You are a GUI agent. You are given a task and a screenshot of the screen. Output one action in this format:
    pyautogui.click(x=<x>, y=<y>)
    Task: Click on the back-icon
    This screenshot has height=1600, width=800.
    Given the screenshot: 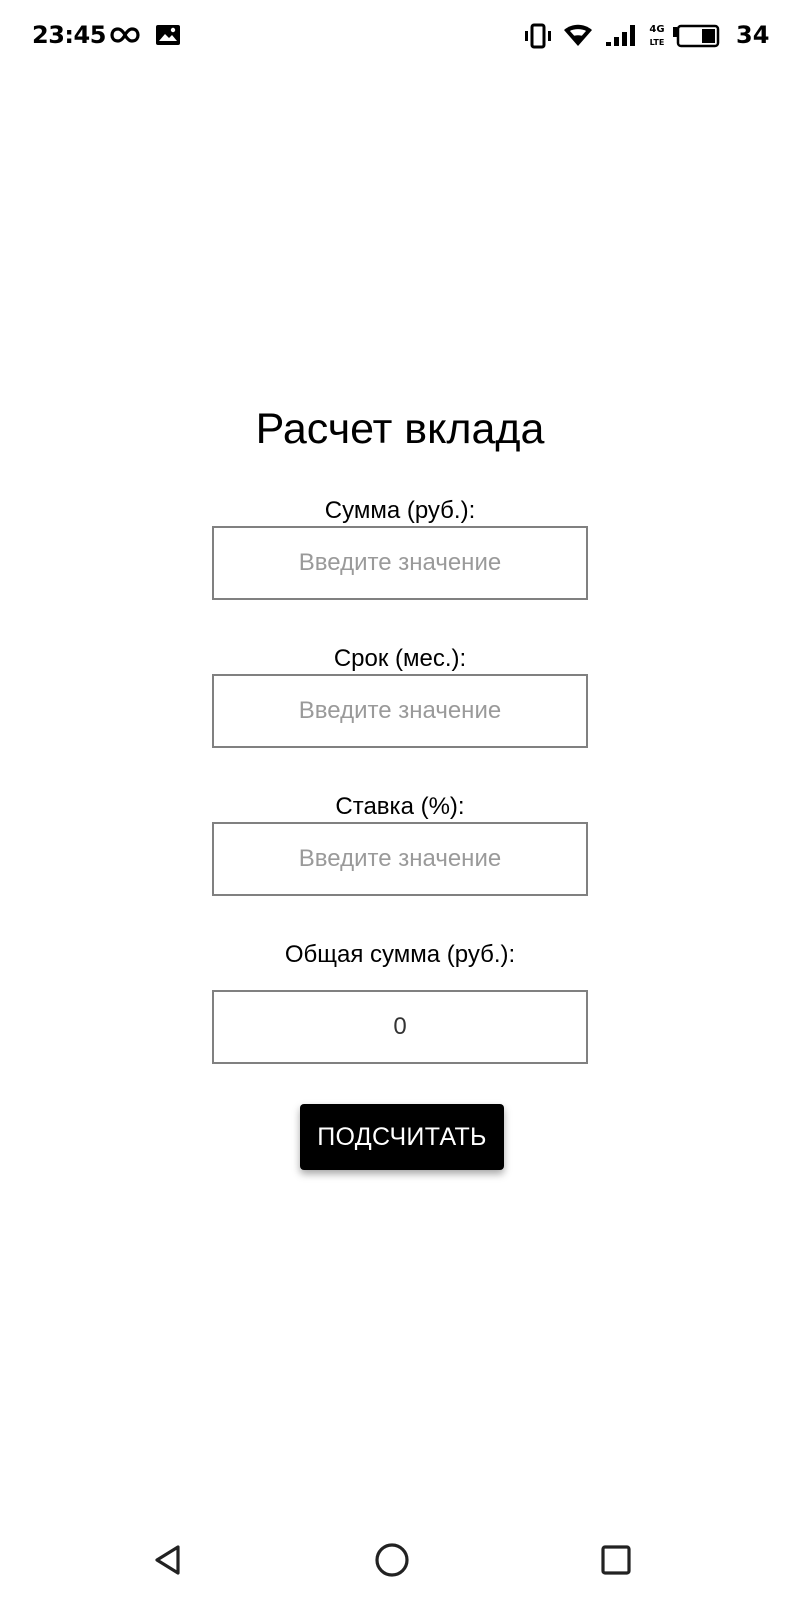 What is the action you would take?
    pyautogui.click(x=167, y=1560)
    